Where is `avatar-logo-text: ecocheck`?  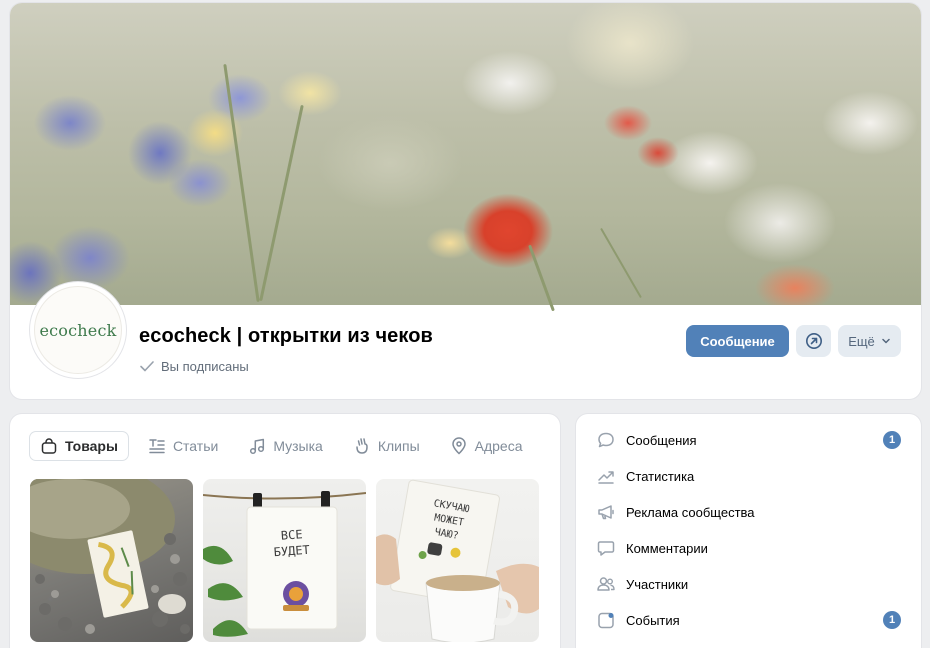
avatar-logo-text: ecocheck is located at coordinates (78, 330).